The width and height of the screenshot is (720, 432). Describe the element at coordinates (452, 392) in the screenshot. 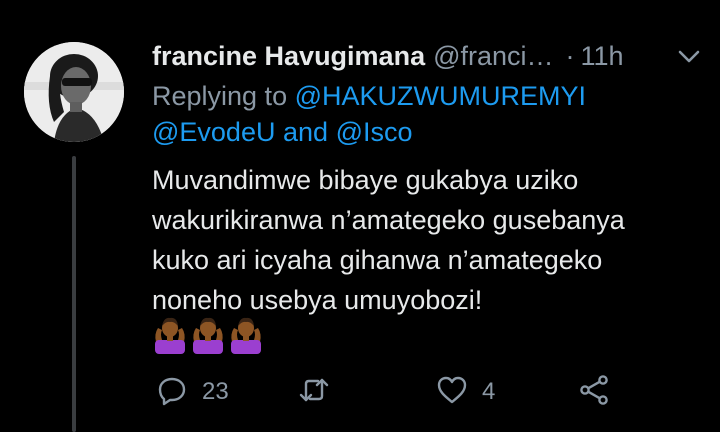

I see `like-icon` at that location.